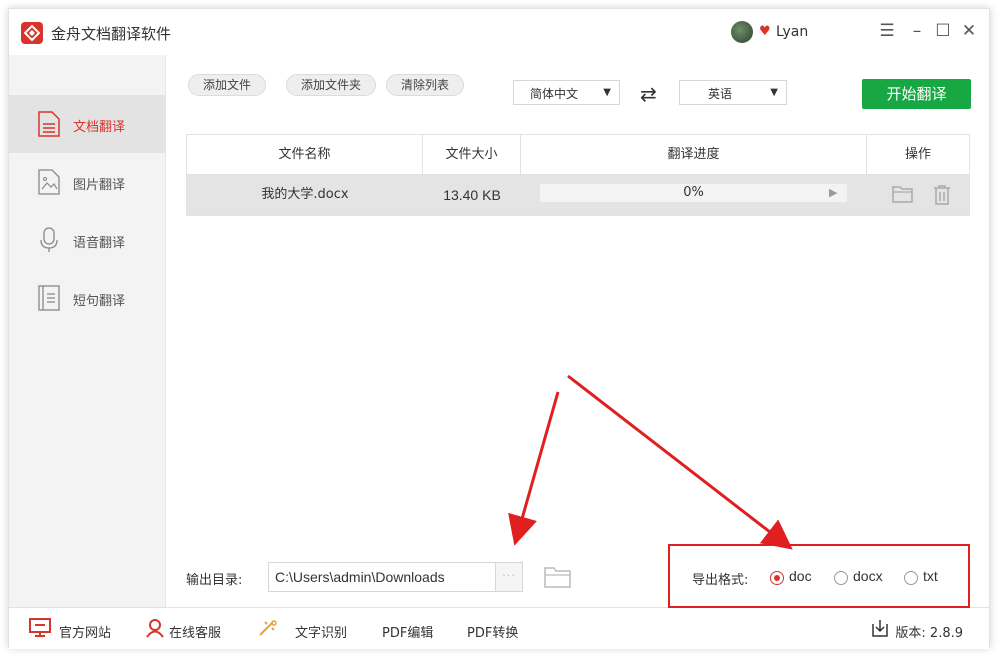 This screenshot has width=1000, height=657. What do you see at coordinates (155, 628) in the screenshot?
I see `support-person-icon` at bounding box center [155, 628].